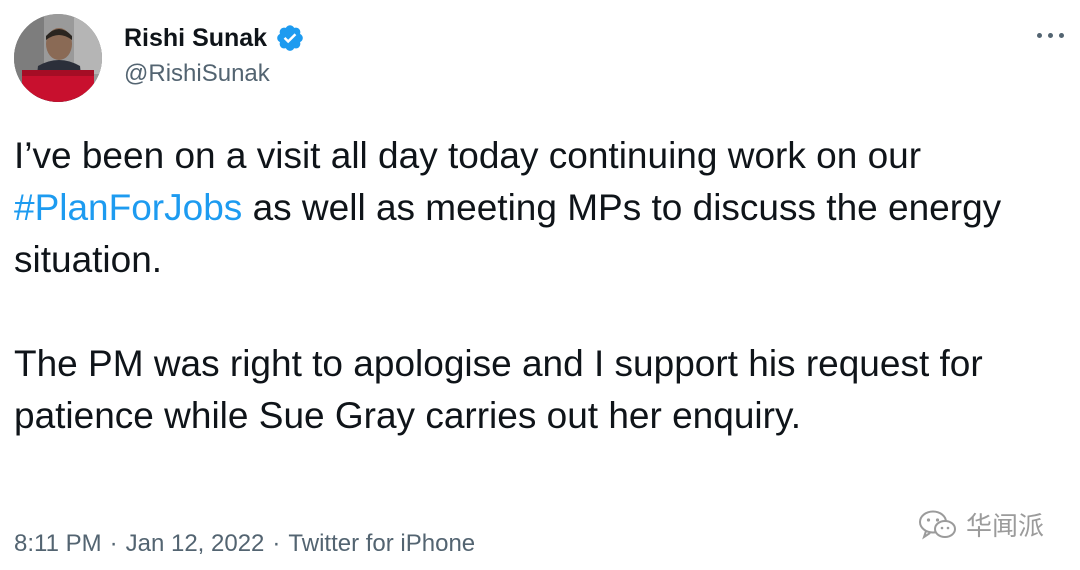  Describe the element at coordinates (195, 38) in the screenshot. I see `author-display-name: Rishi Sunak` at that location.